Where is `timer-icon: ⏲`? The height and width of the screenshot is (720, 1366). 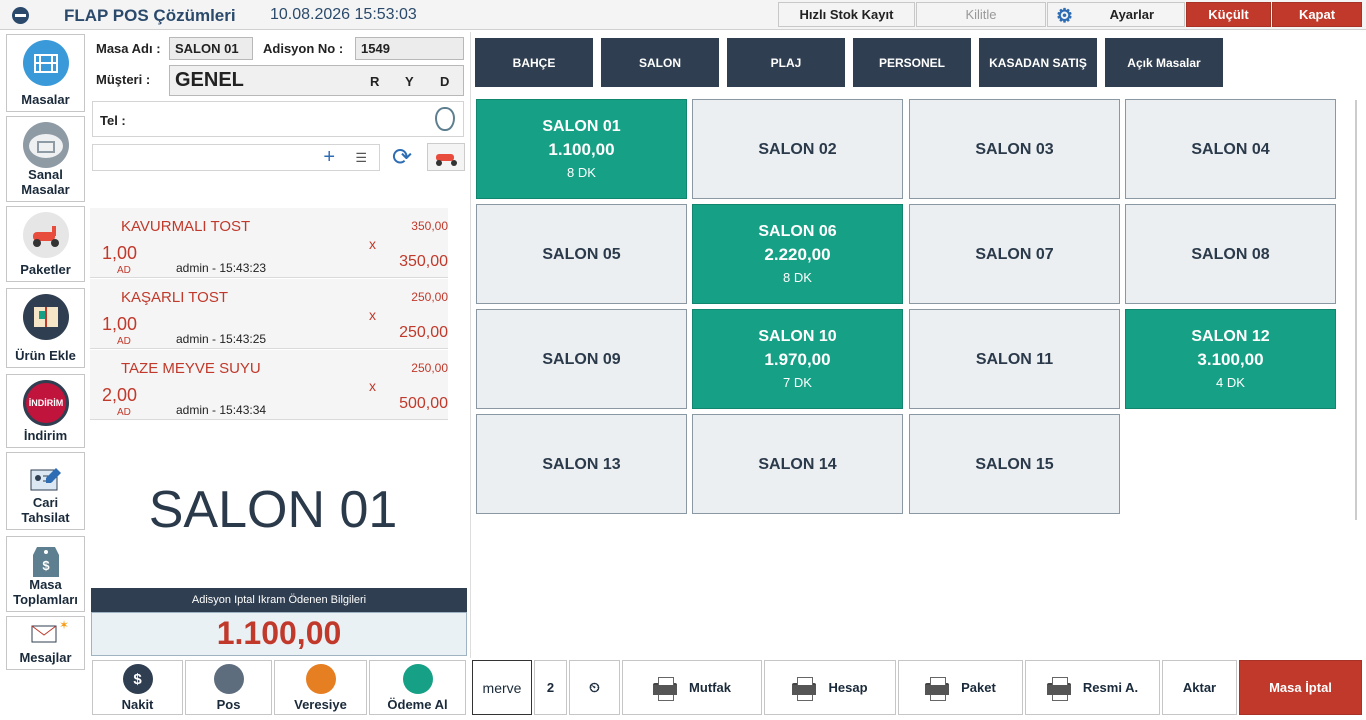 timer-icon: ⏲ is located at coordinates (594, 687).